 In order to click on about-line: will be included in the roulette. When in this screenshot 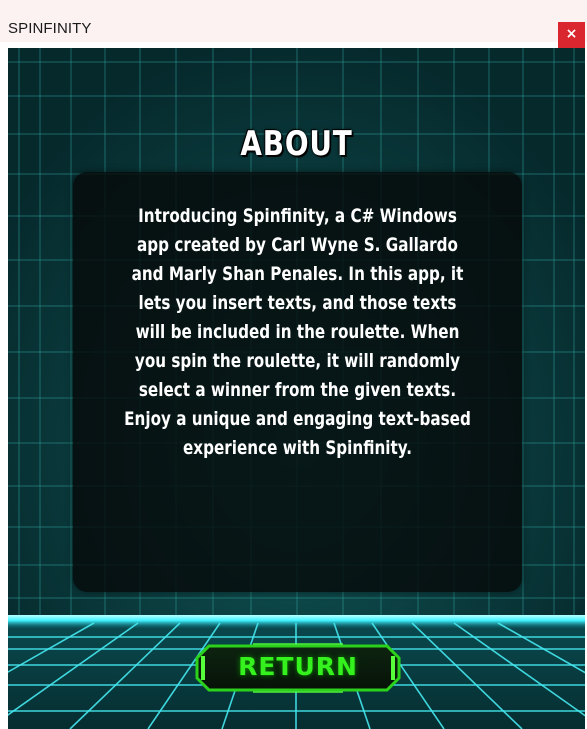, I will do `click(297, 332)`.